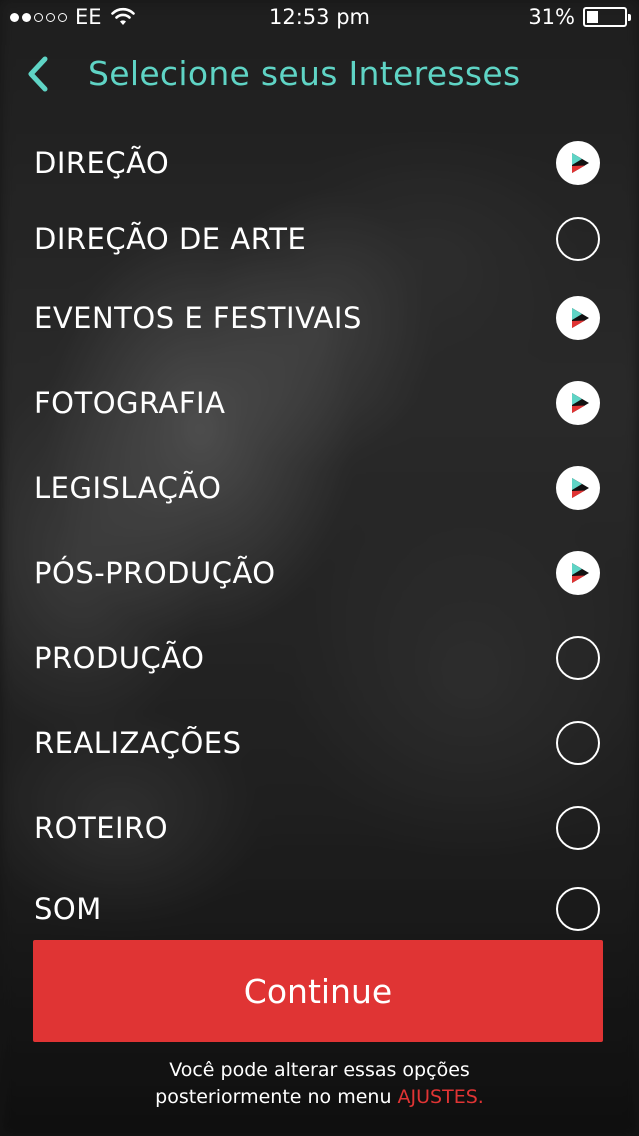  I want to click on status-bar: EE 12:53 pm 31%, so click(319, 18).